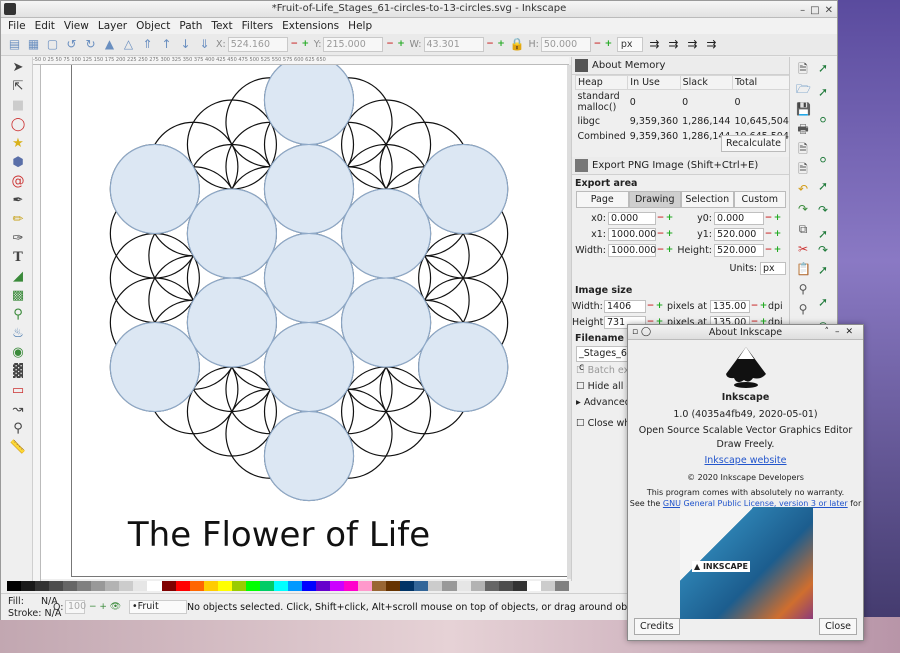 Image resolution: width=900 pixels, height=653 pixels. What do you see at coordinates (257, 26) in the screenshot?
I see `menu-filters: Filters` at bounding box center [257, 26].